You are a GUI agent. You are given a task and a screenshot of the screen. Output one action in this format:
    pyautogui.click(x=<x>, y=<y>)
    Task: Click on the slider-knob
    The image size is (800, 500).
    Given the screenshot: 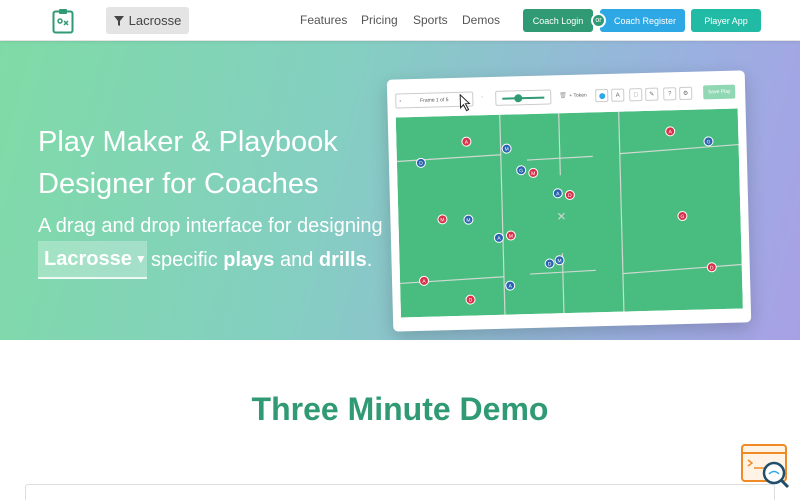 What is the action you would take?
    pyautogui.click(x=518, y=98)
    